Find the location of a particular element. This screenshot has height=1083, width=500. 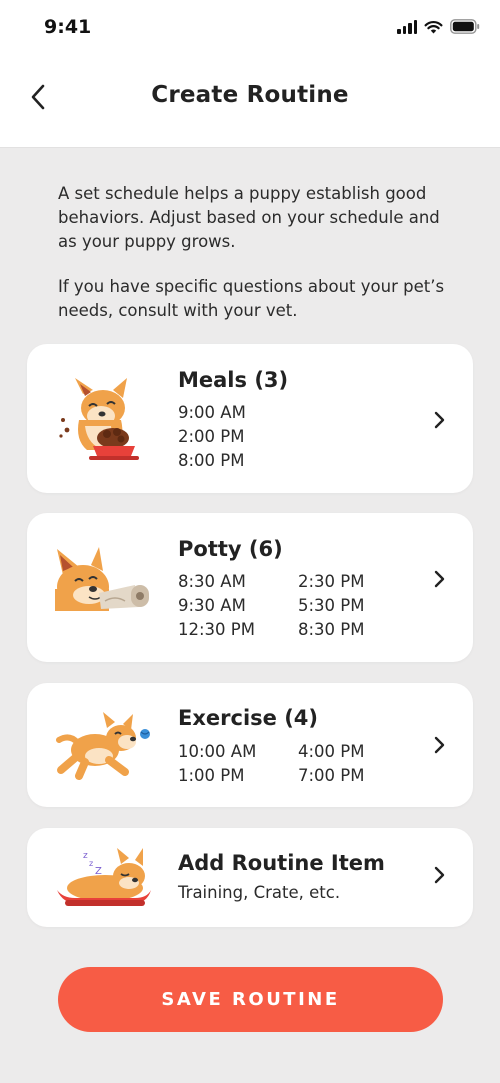

routine-time: 7:00 PM is located at coordinates (331, 775).